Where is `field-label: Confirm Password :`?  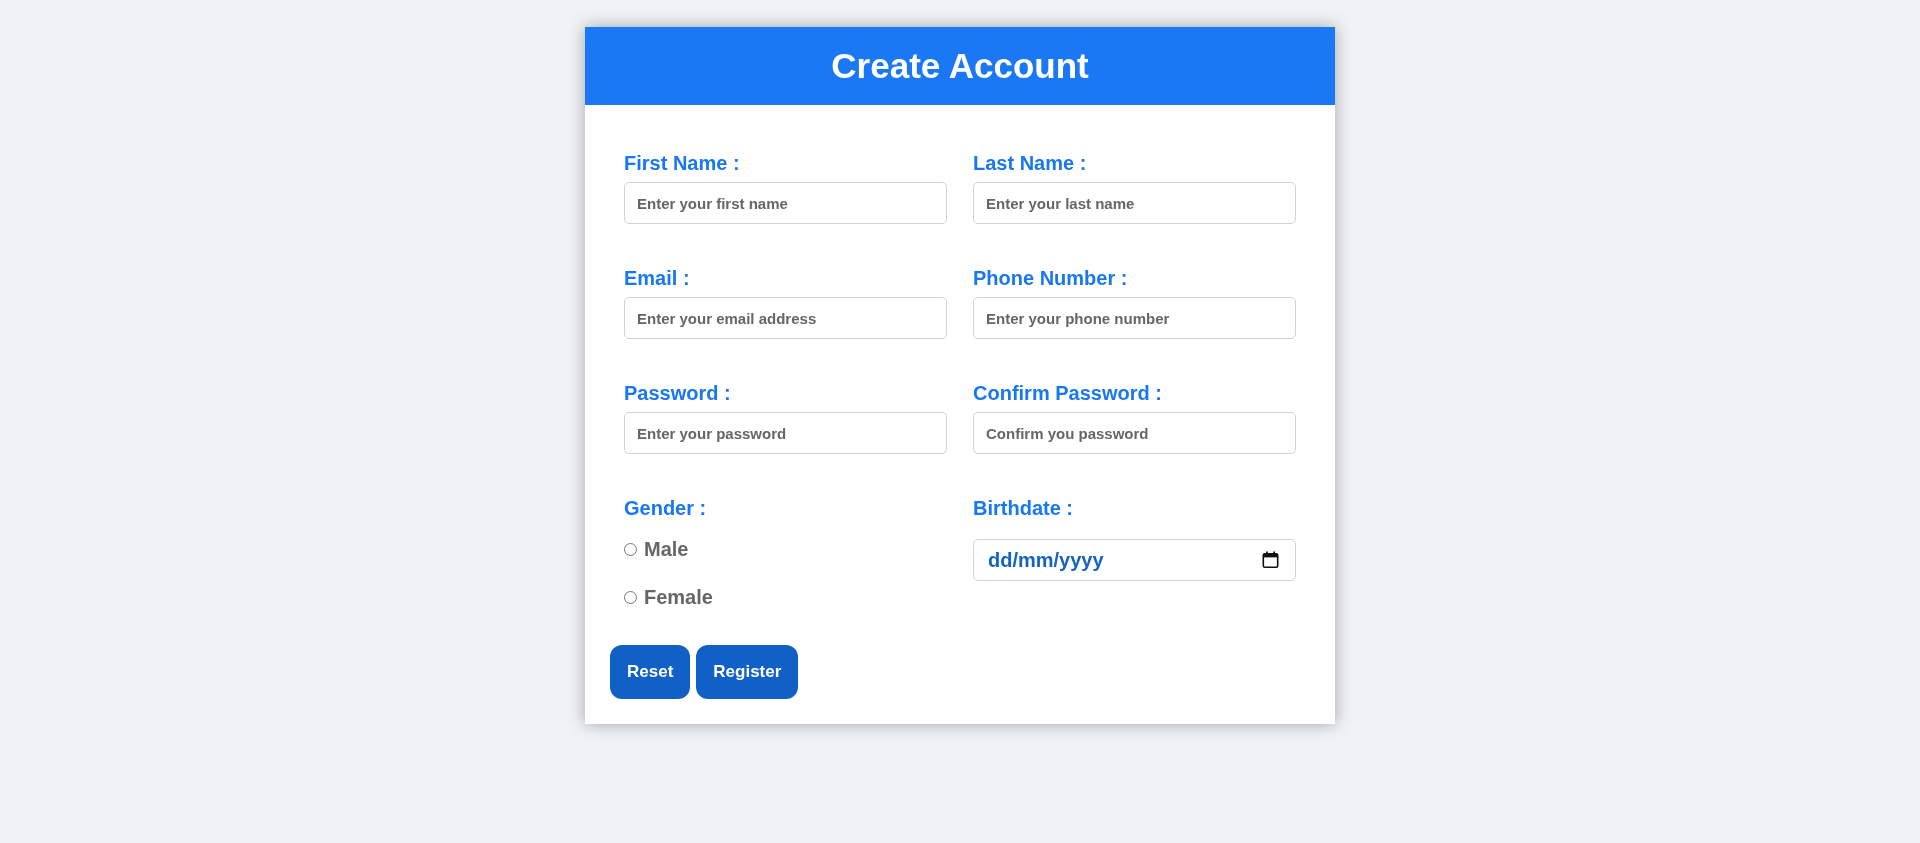 field-label: Confirm Password : is located at coordinates (1068, 393).